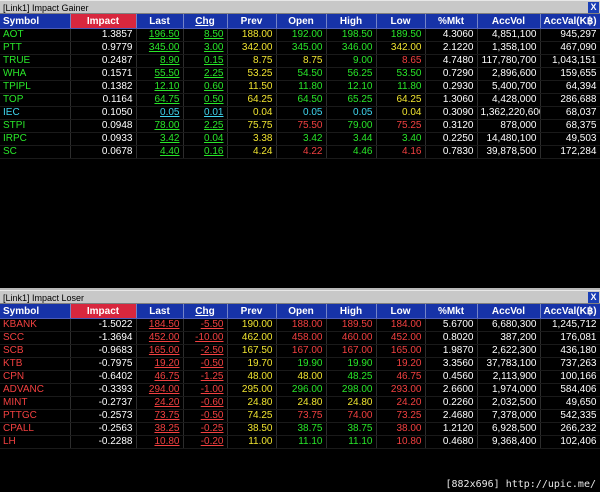  I want to click on cell-symbol: CPN, so click(35, 377).